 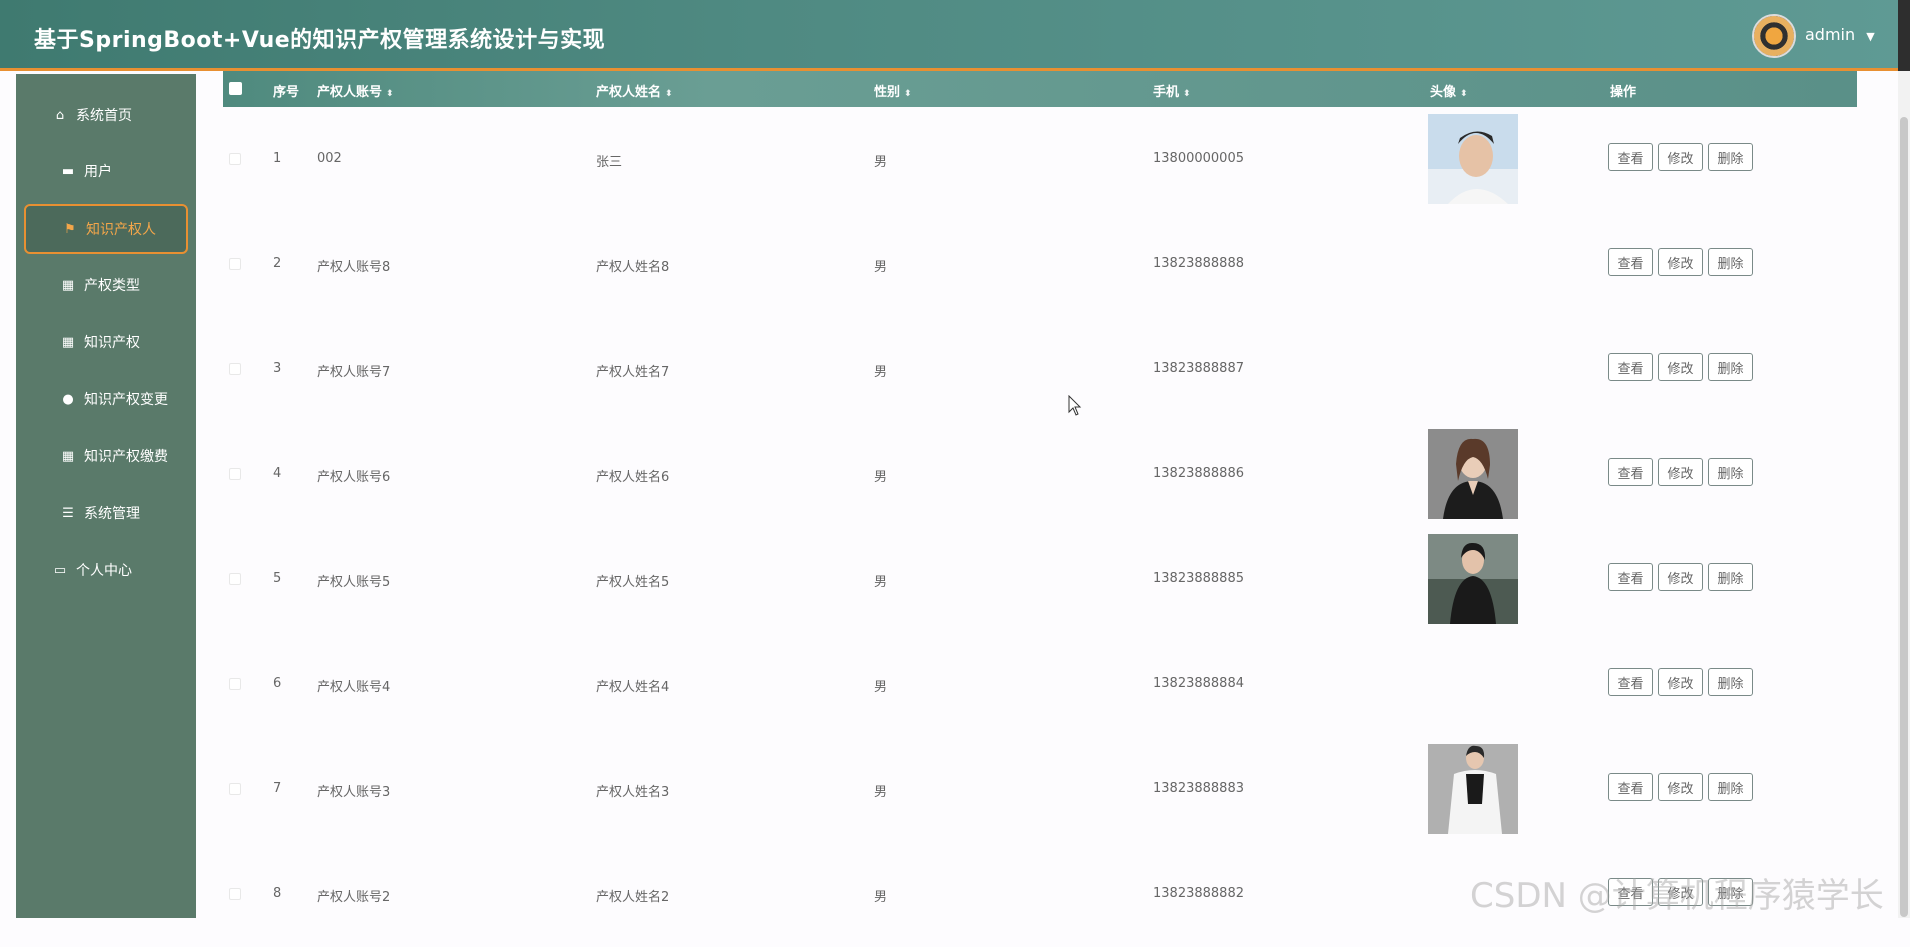 What do you see at coordinates (277, 263) in the screenshot?
I see `cell-index: 2` at bounding box center [277, 263].